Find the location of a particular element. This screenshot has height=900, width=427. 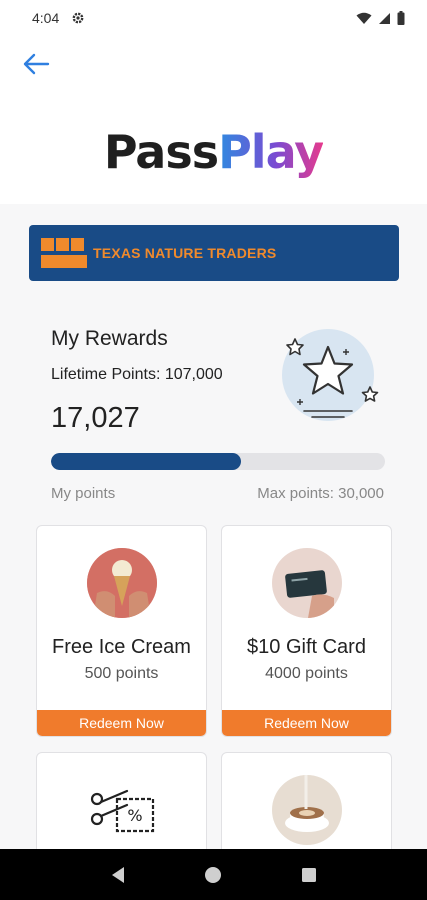

reward-title: $10 Gift Card is located at coordinates (306, 647).